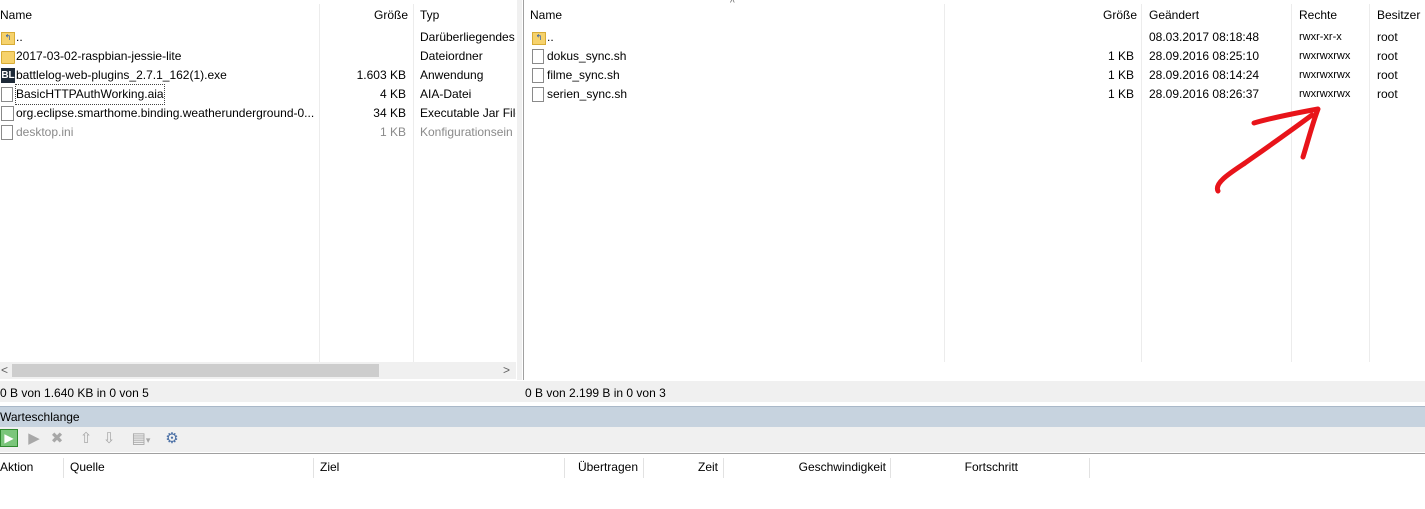  Describe the element at coordinates (121, 75) in the screenshot. I see `file-name: battlelog-web-plugins_2.7.1_162(1).exe` at that location.